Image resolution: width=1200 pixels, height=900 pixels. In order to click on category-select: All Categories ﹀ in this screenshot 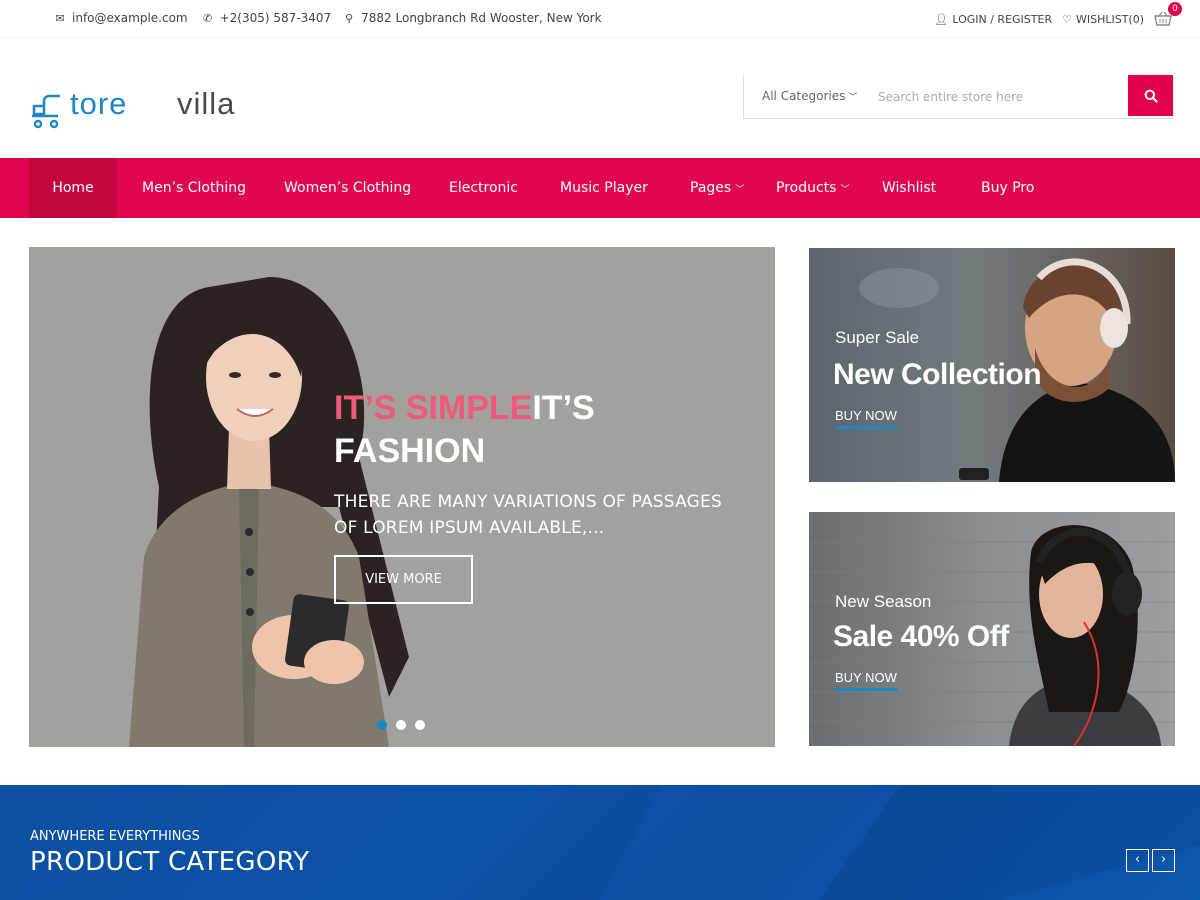, I will do `click(809, 96)`.